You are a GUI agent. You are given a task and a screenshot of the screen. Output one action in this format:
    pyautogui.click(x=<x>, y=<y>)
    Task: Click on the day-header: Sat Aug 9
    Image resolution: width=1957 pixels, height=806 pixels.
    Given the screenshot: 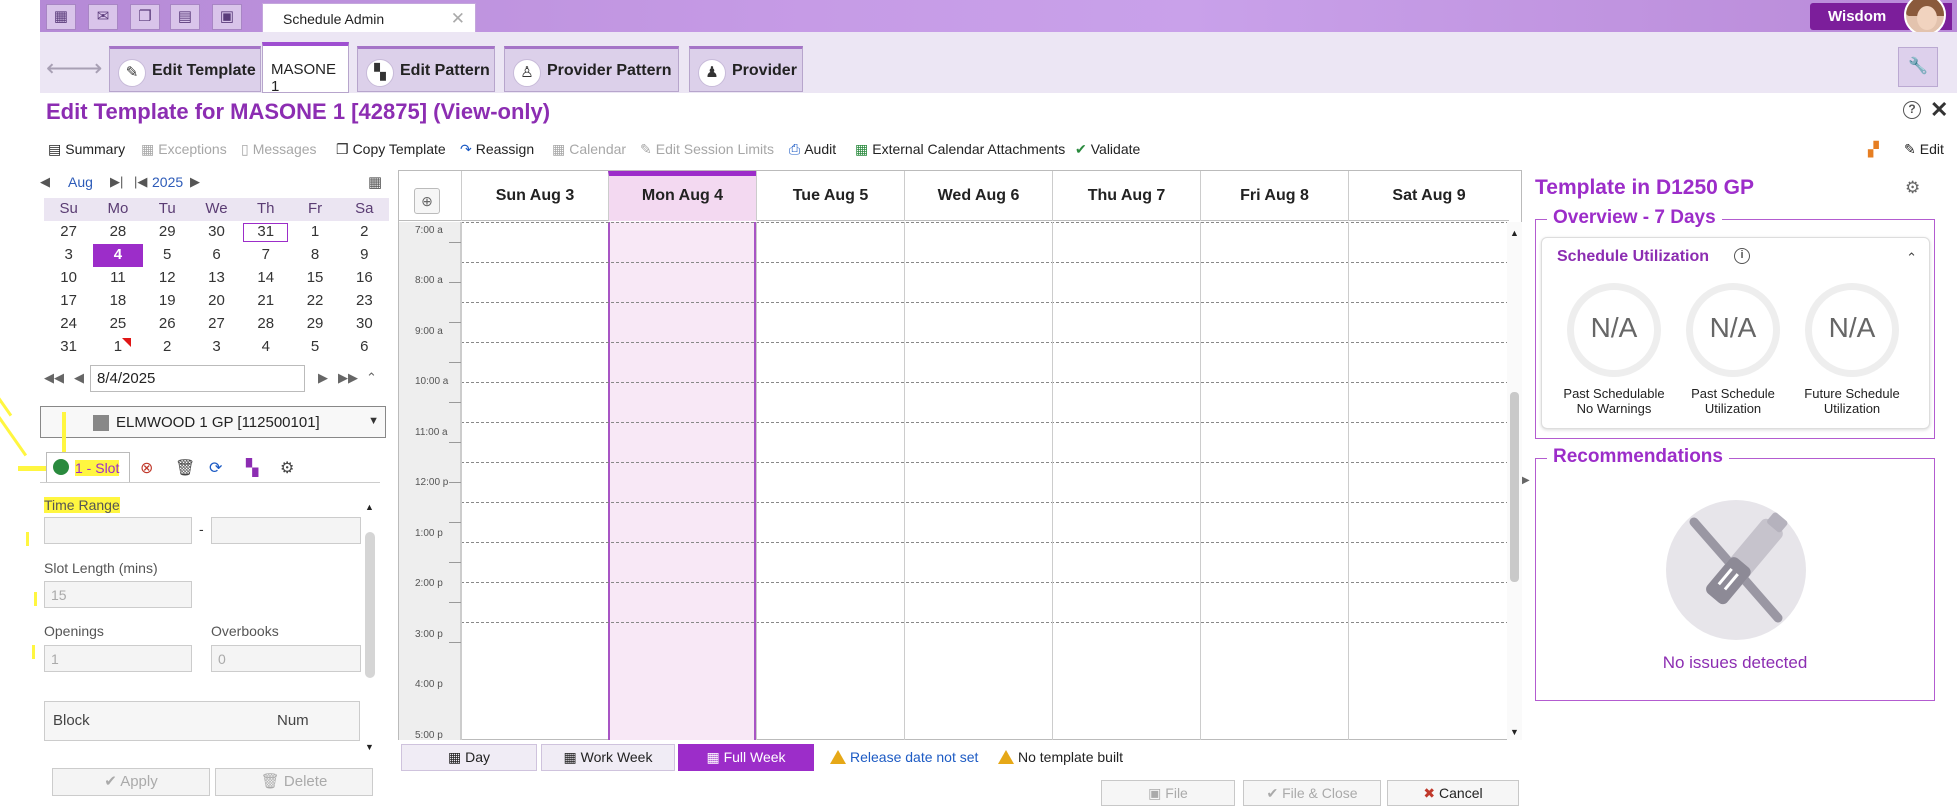 What is the action you would take?
    pyautogui.click(x=1428, y=196)
    